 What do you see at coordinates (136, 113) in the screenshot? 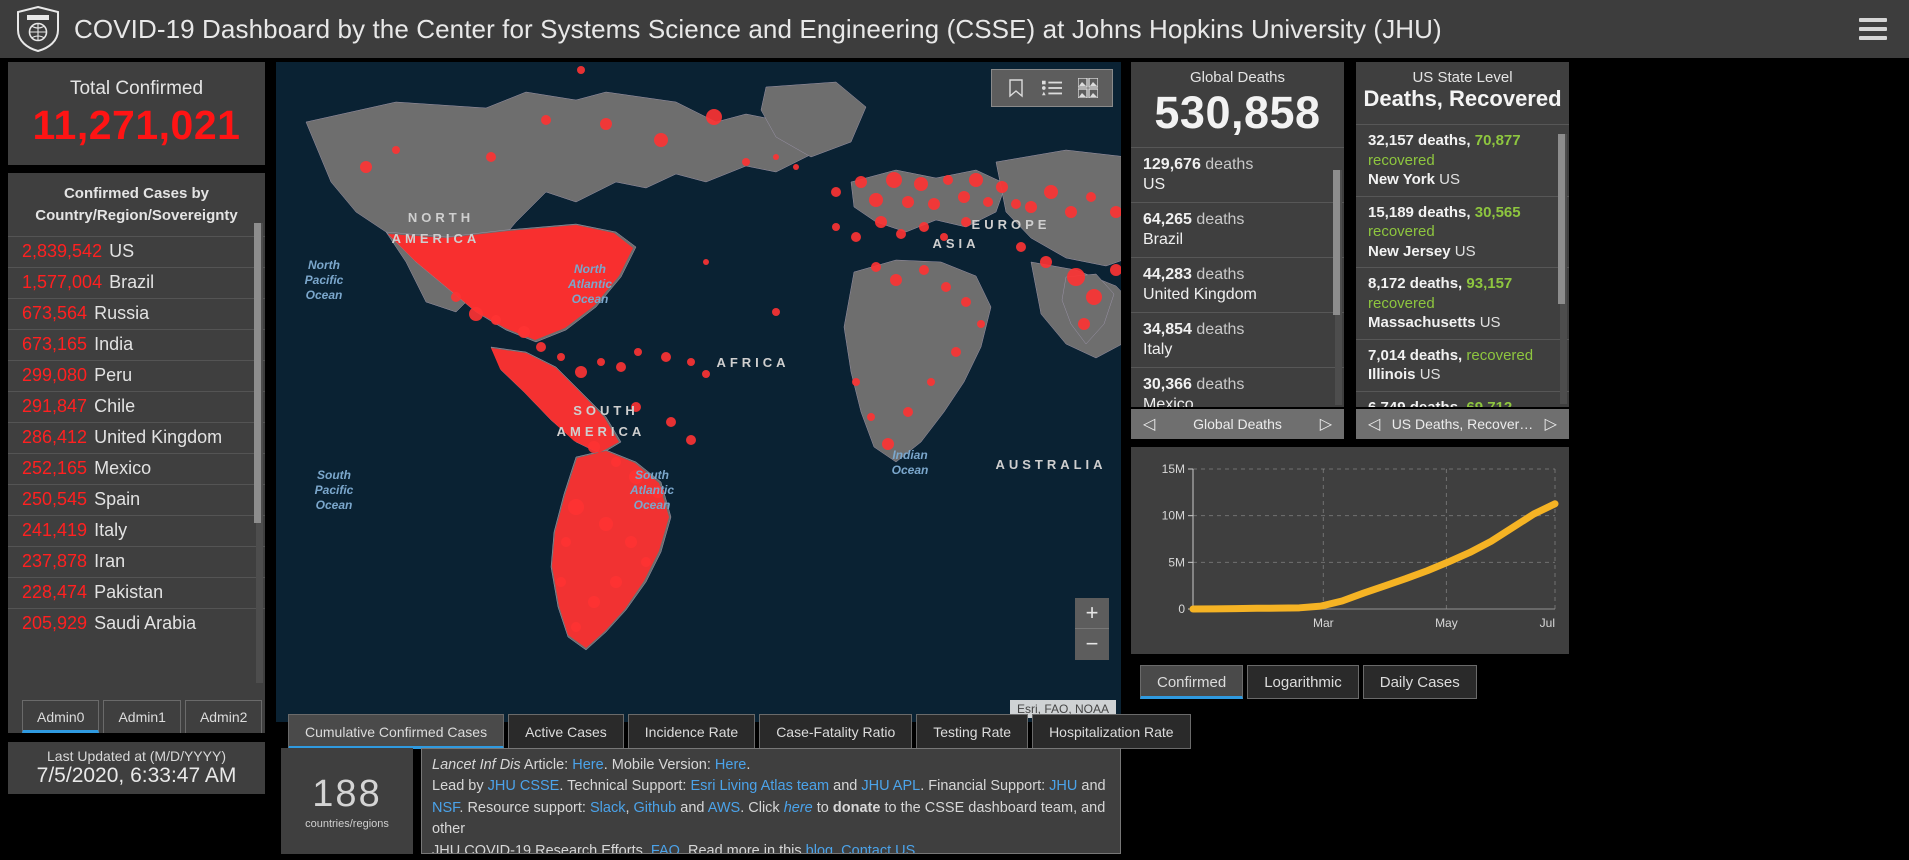
I see `total-confirmed-card: Total Confirmed 11,271,021` at bounding box center [136, 113].